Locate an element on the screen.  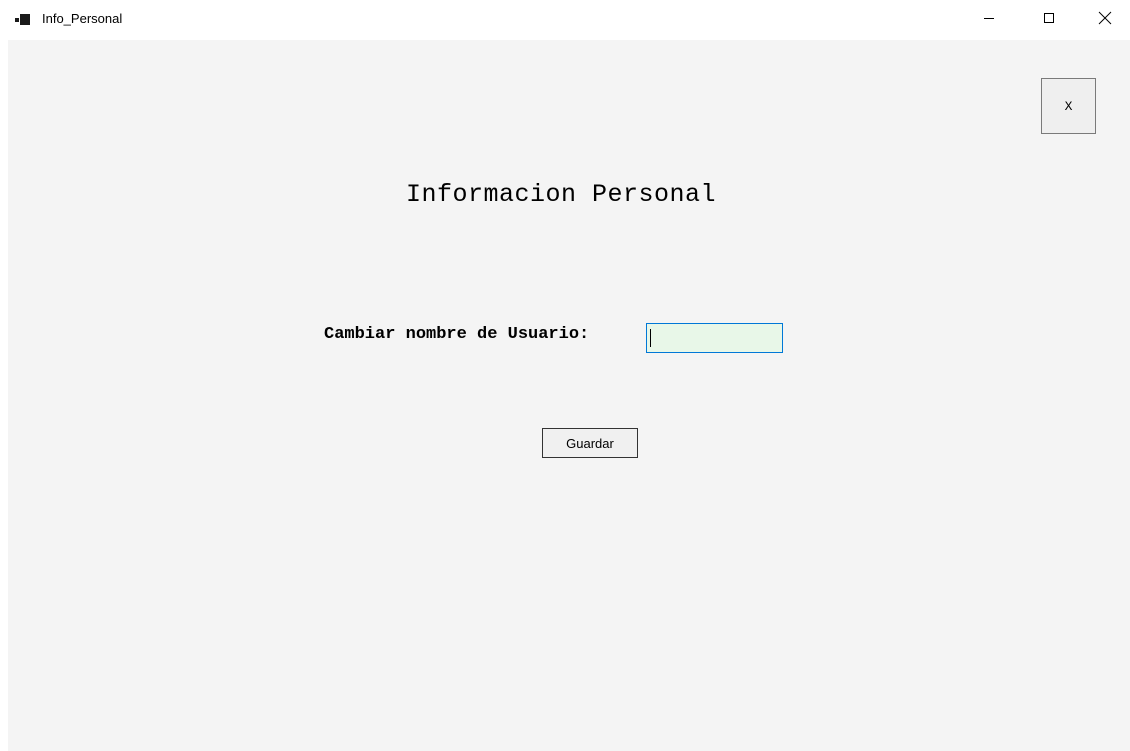
save-button: Guardar is located at coordinates (590, 443).